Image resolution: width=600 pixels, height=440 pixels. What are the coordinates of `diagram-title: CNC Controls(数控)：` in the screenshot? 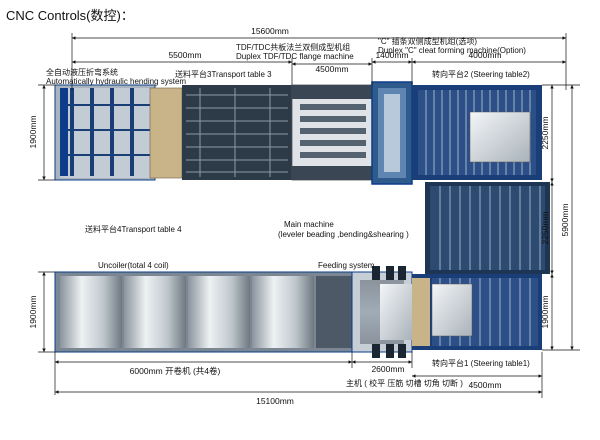 It's located at (70, 15).